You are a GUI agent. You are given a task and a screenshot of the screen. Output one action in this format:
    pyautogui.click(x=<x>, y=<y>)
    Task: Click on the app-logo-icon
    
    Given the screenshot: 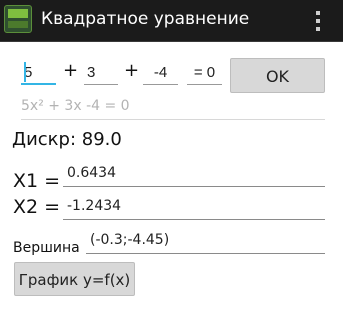 What is the action you would take?
    pyautogui.click(x=18, y=19)
    